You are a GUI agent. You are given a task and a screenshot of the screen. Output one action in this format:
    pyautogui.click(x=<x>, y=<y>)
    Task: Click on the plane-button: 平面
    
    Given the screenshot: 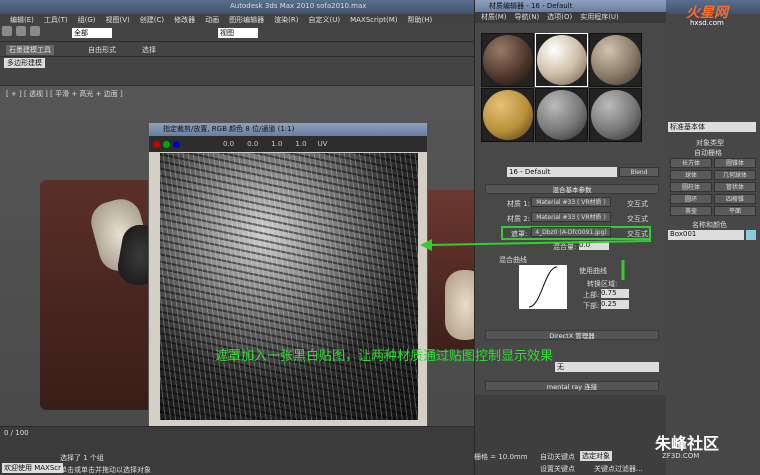 What is the action you would take?
    pyautogui.click(x=735, y=211)
    